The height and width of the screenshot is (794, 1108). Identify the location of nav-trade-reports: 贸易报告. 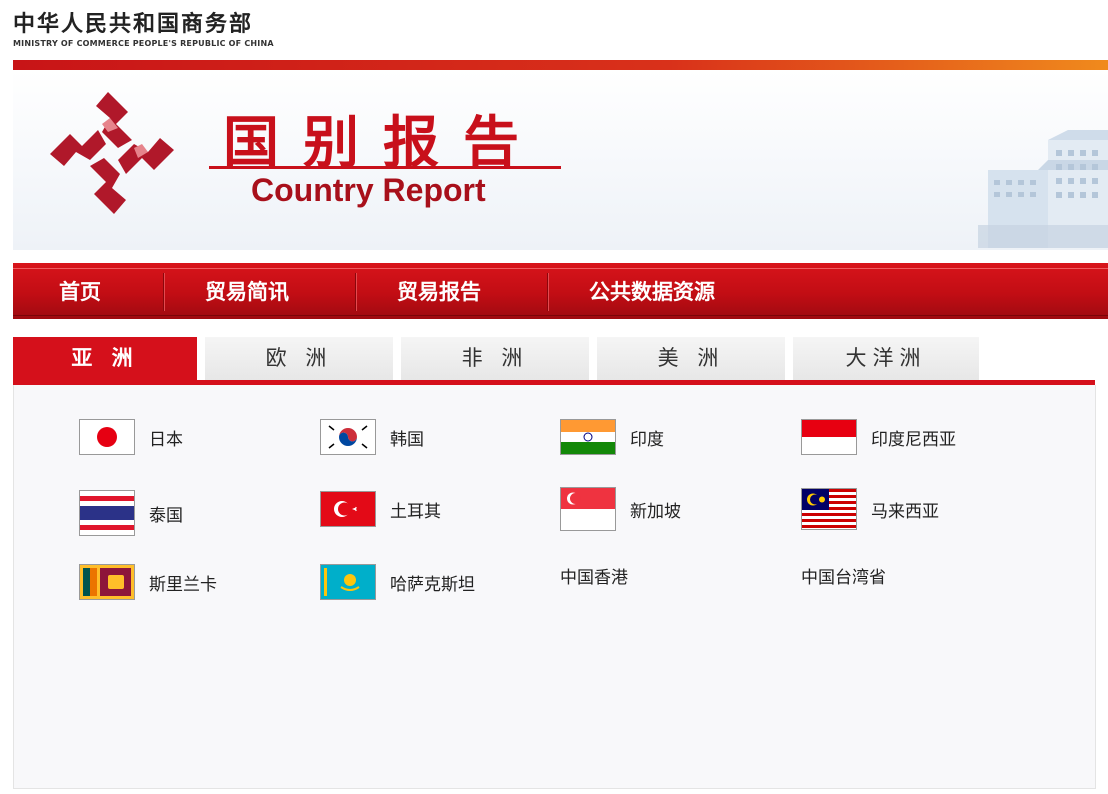
(439, 292).